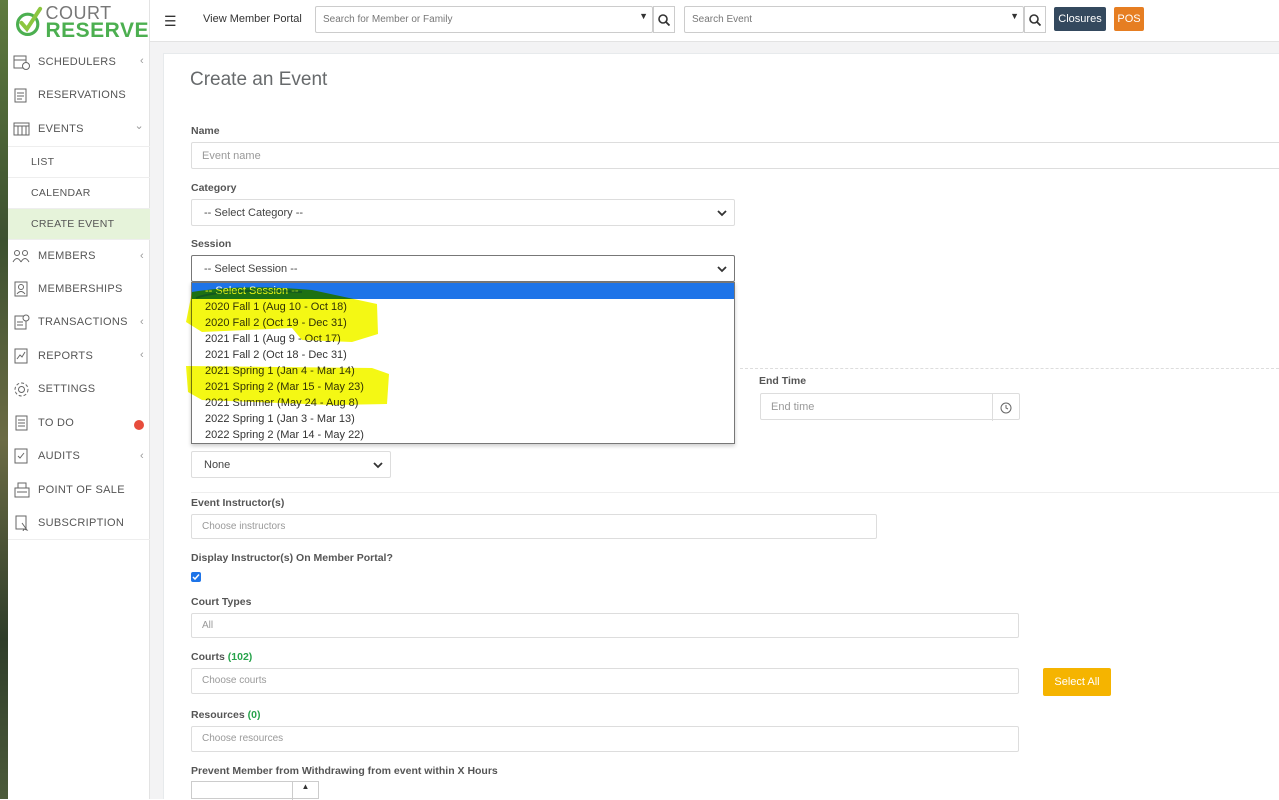 This screenshot has width=1279, height=800. Describe the element at coordinates (240, 657) in the screenshot. I see `courts-count: (102)` at that location.